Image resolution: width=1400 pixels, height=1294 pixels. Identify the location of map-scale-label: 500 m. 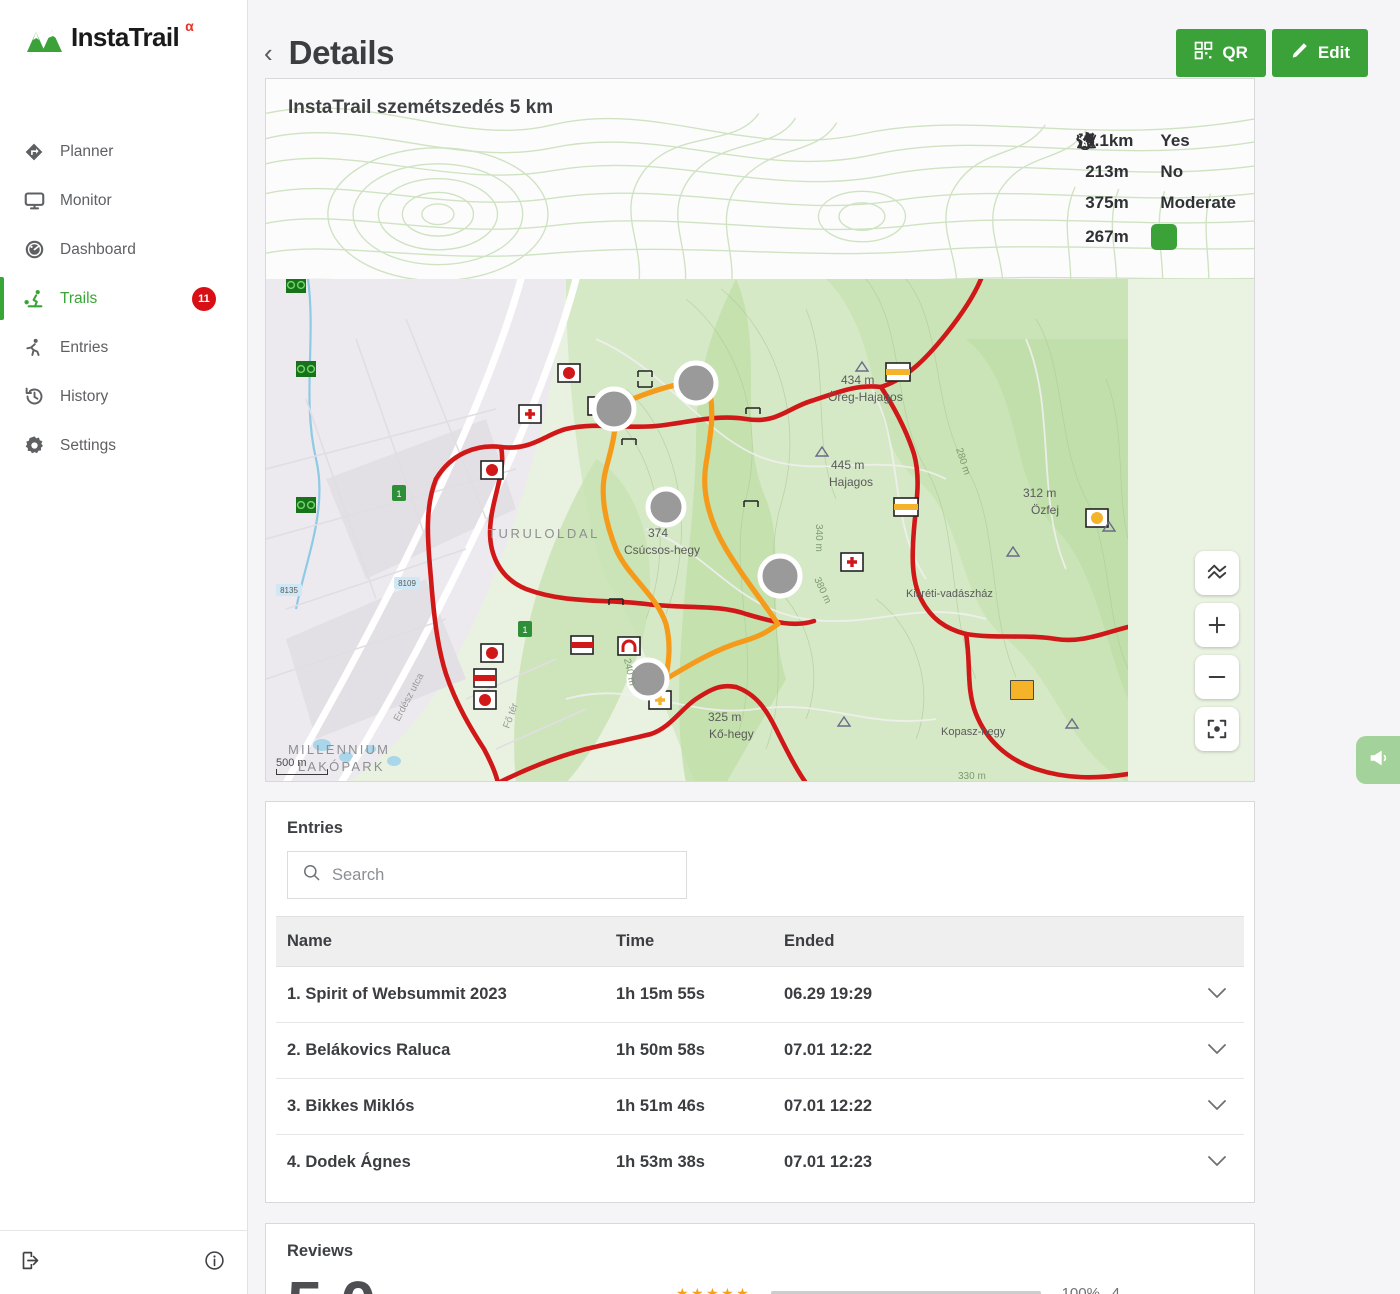
(291, 763).